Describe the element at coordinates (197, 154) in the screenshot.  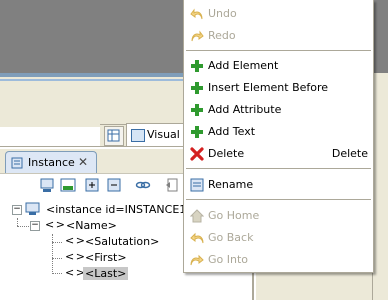
I see `red-x-icon` at that location.